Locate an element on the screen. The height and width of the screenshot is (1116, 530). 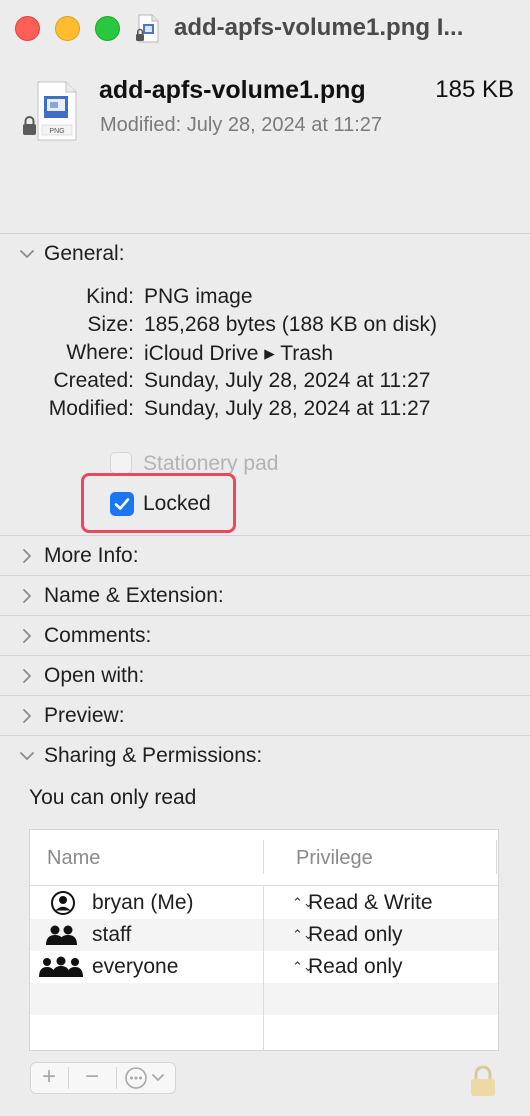
privilege-value: Read & Write is located at coordinates (370, 902).